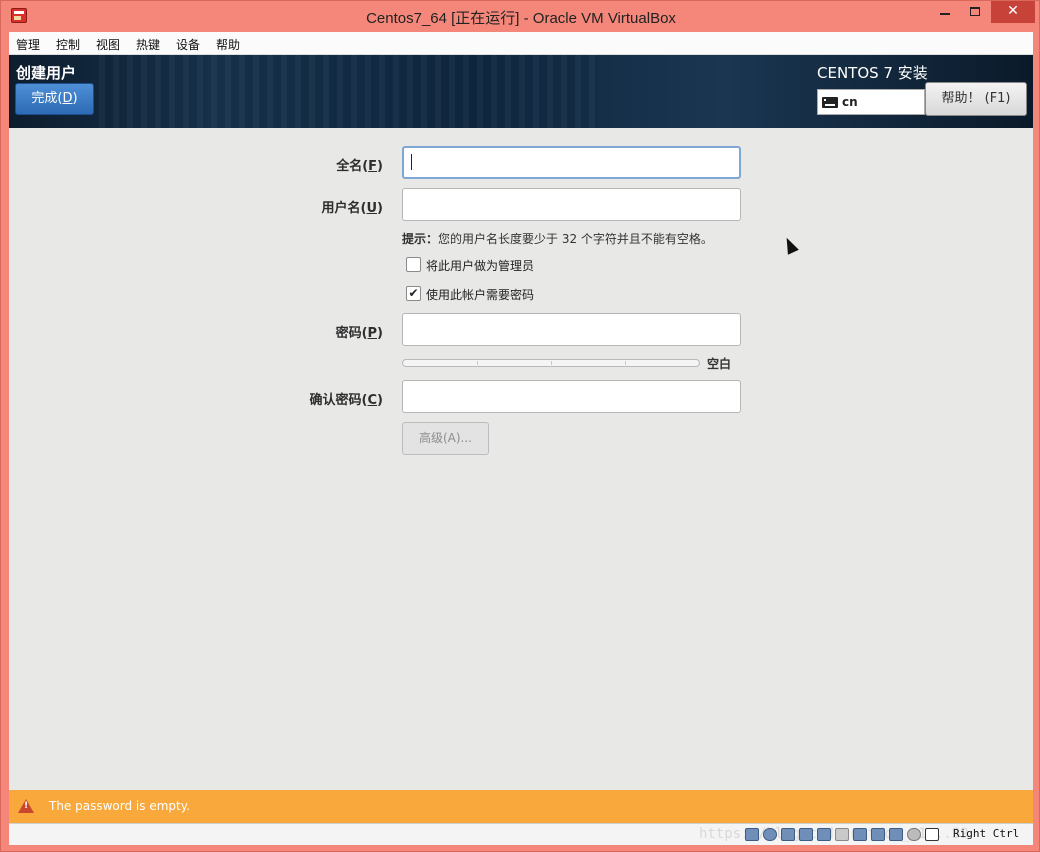 This screenshot has height=852, width=1040. I want to click on username-hint: 提示：您的用户名长度要少于 32 个字符并且不能有空格。, so click(557, 238).